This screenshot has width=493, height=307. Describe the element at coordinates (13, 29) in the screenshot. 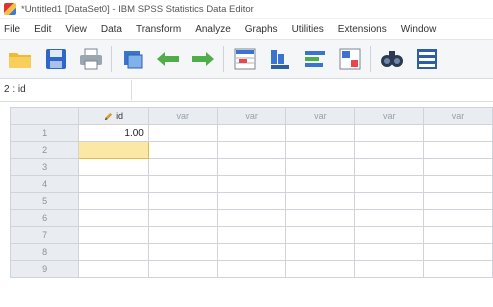

I see `menu-file: File` at that location.